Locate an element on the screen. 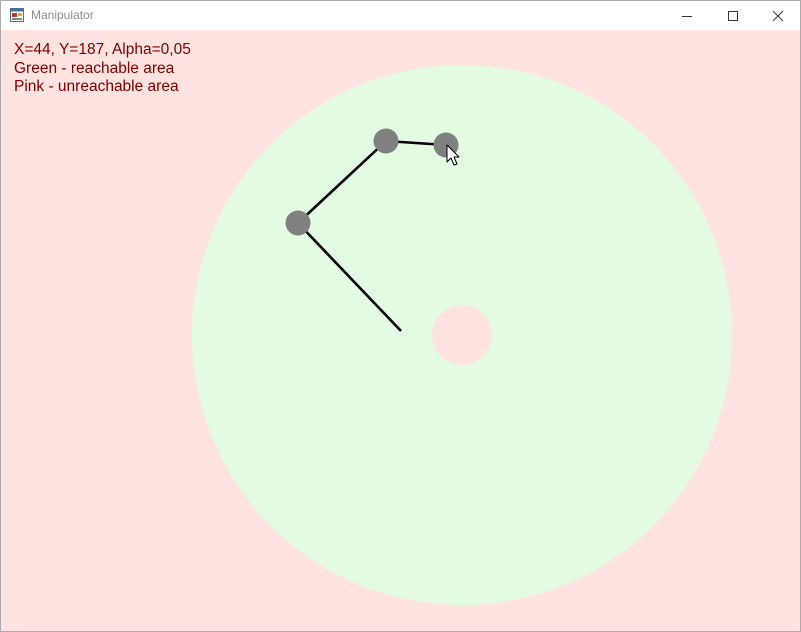  coordinates-readout: X=44, Y=187, Alpha=0,05 is located at coordinates (102, 49).